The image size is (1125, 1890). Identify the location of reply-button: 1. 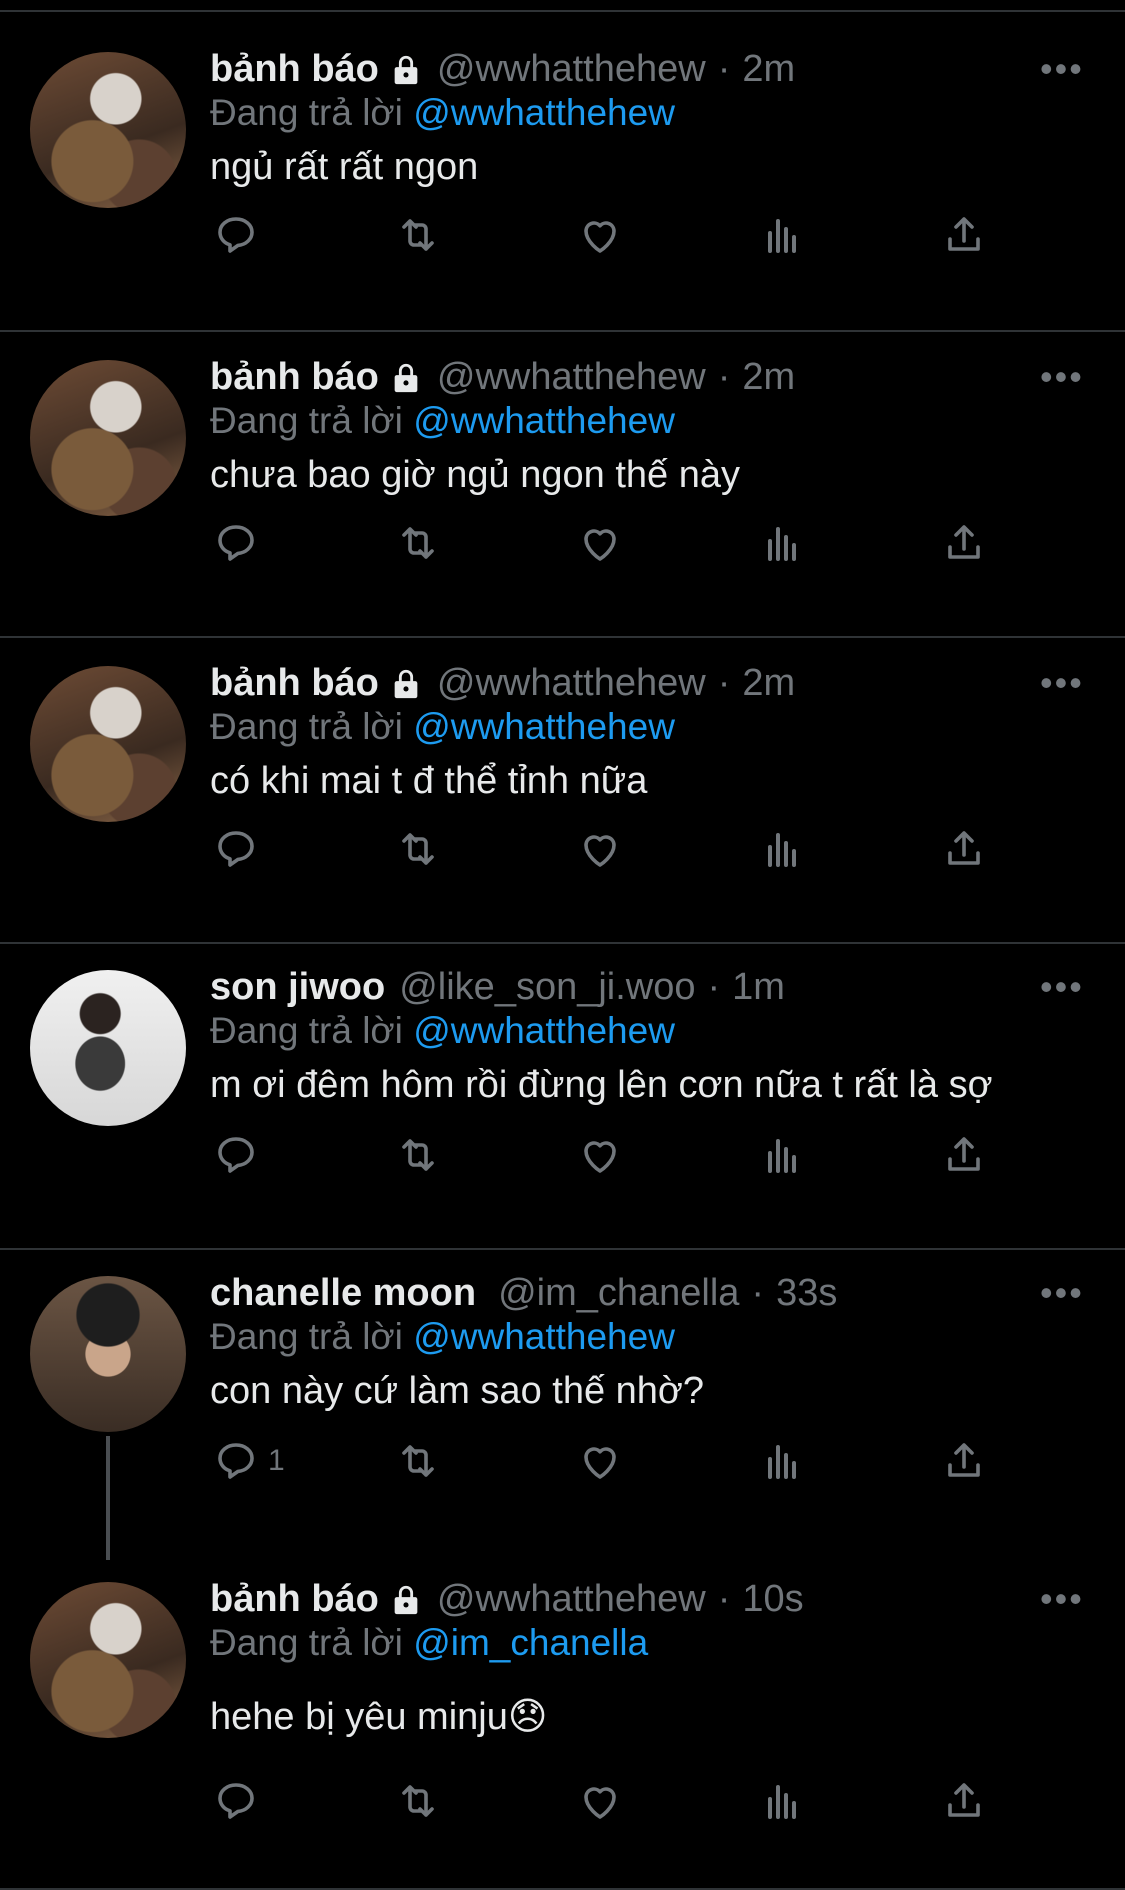
(248, 1461).